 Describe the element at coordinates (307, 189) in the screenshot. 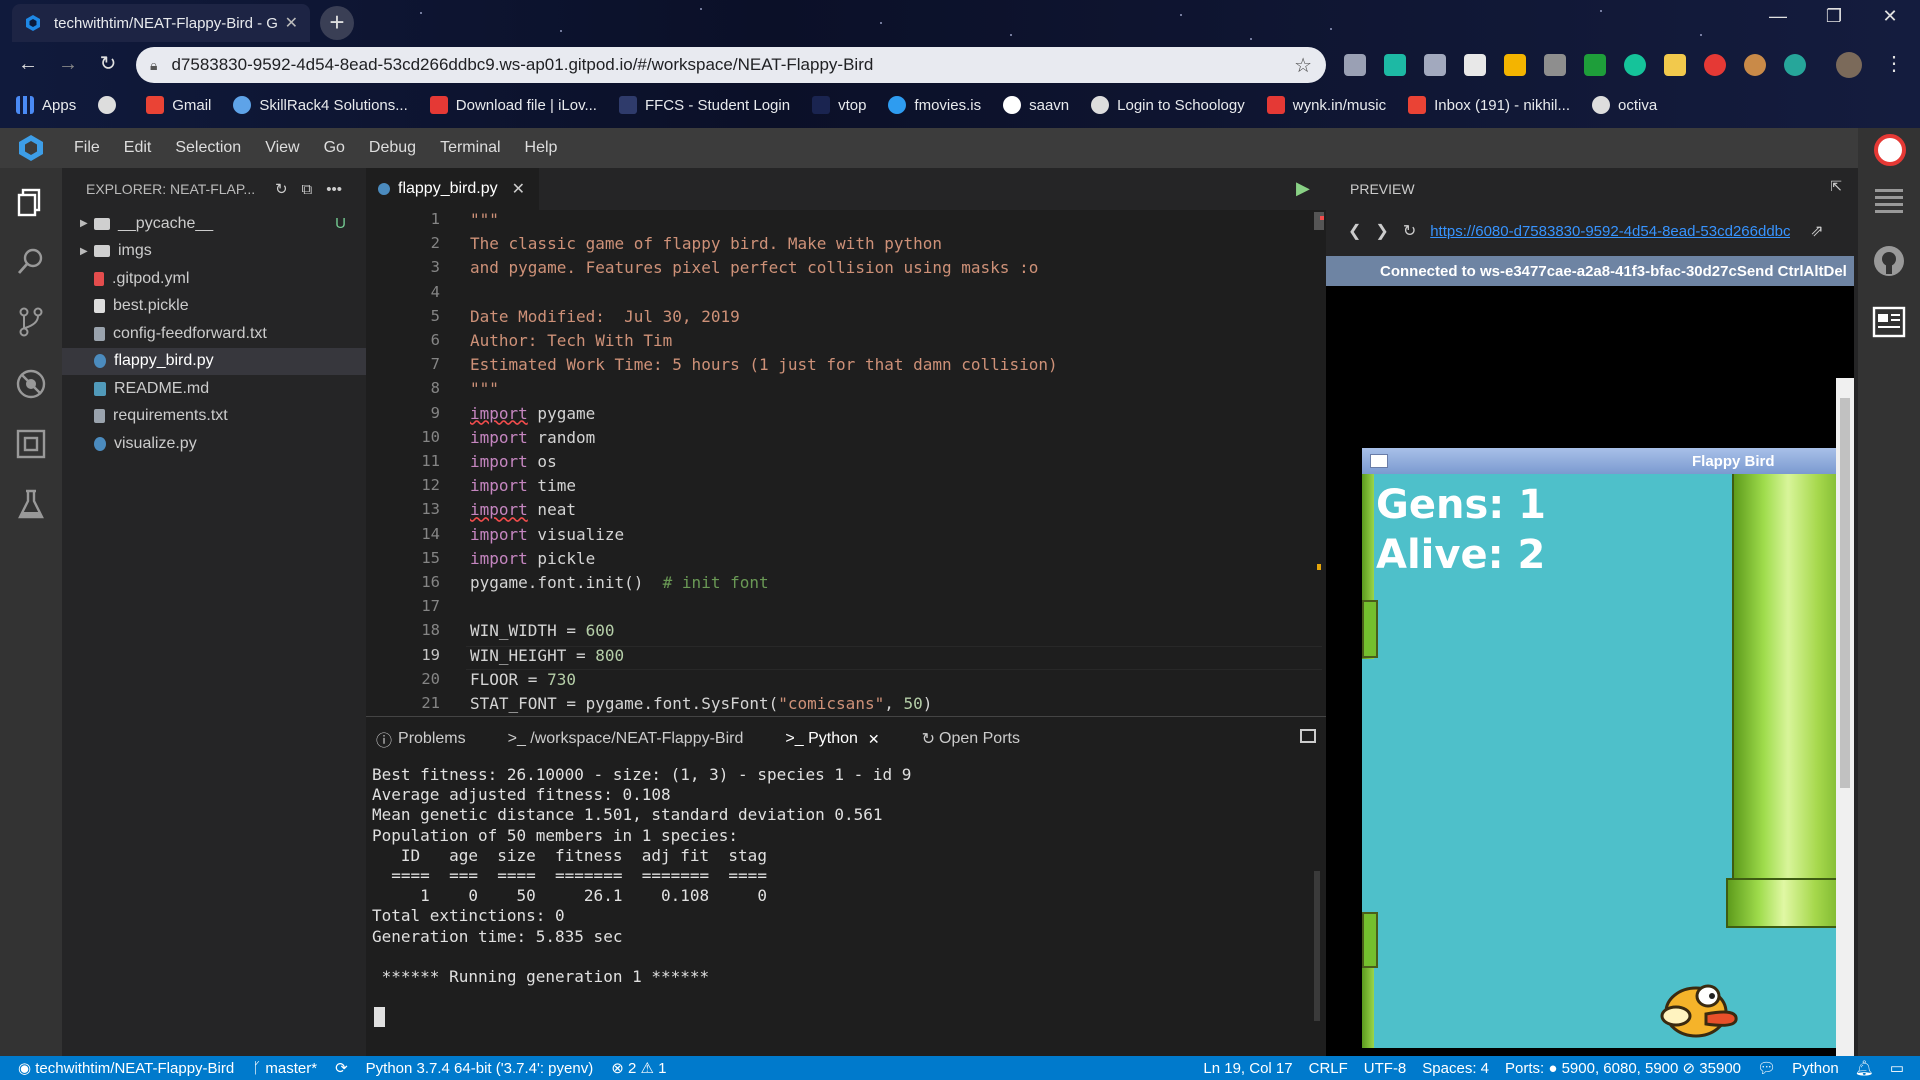

I see `collapse-all-icon: ⧉` at that location.